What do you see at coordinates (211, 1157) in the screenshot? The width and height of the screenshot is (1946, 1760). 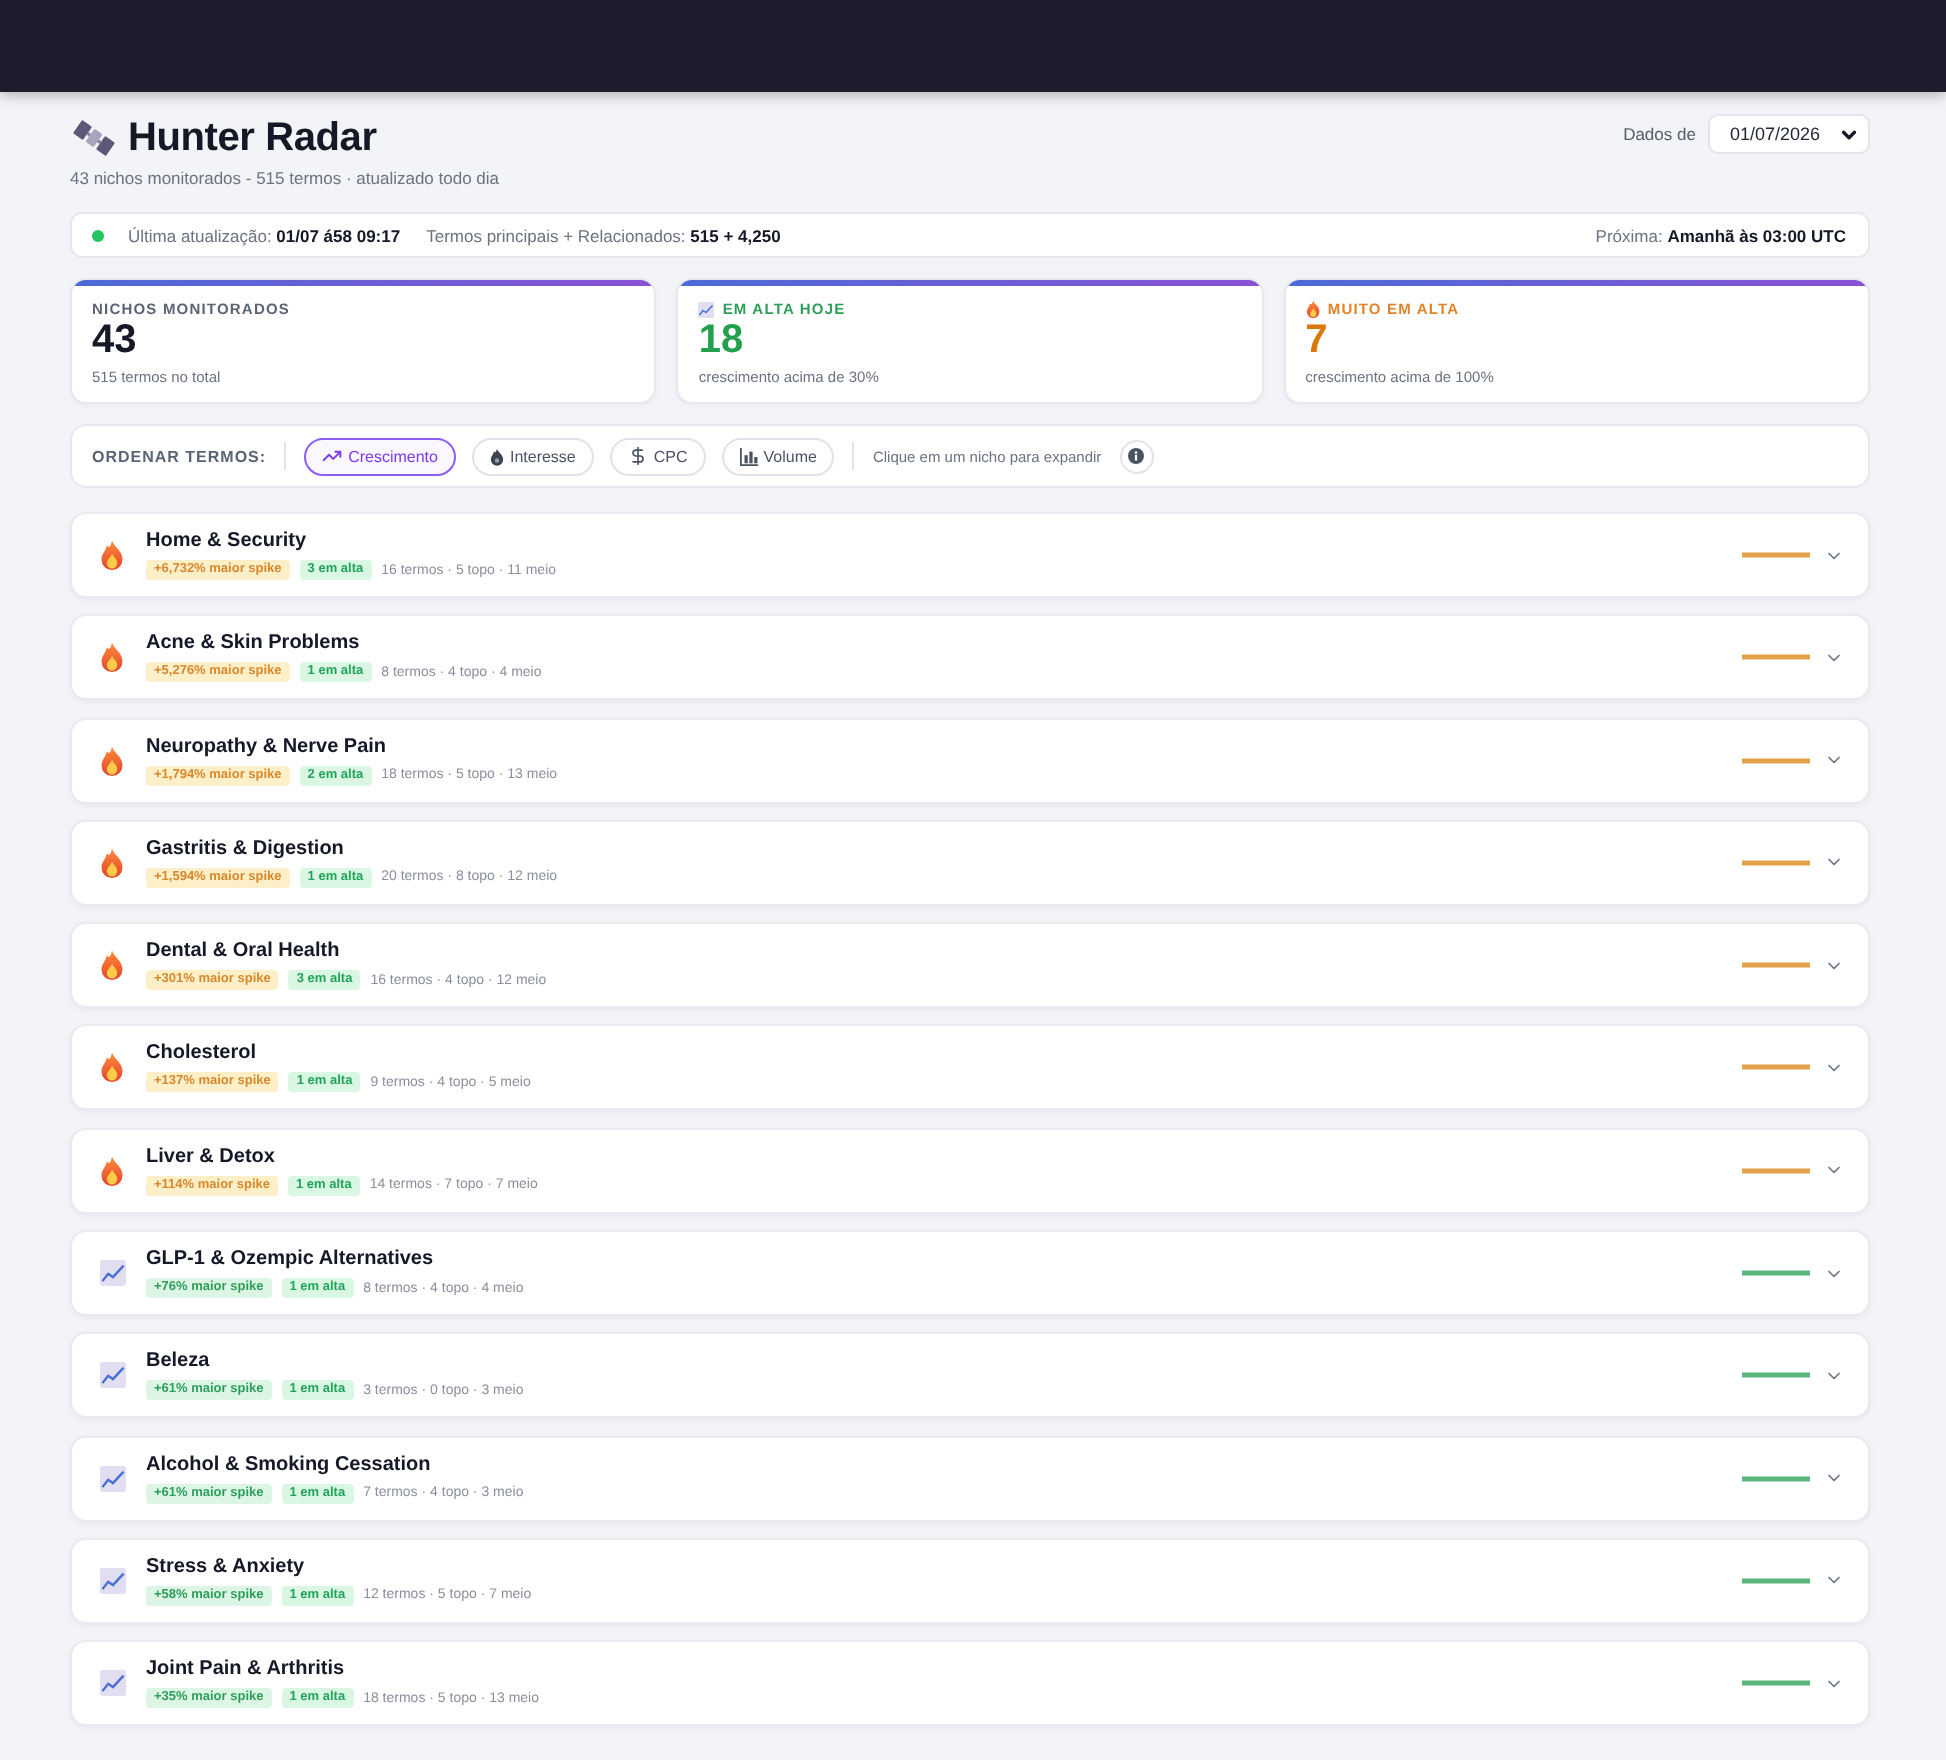 I see `niche-name: Liver & Detox` at bounding box center [211, 1157].